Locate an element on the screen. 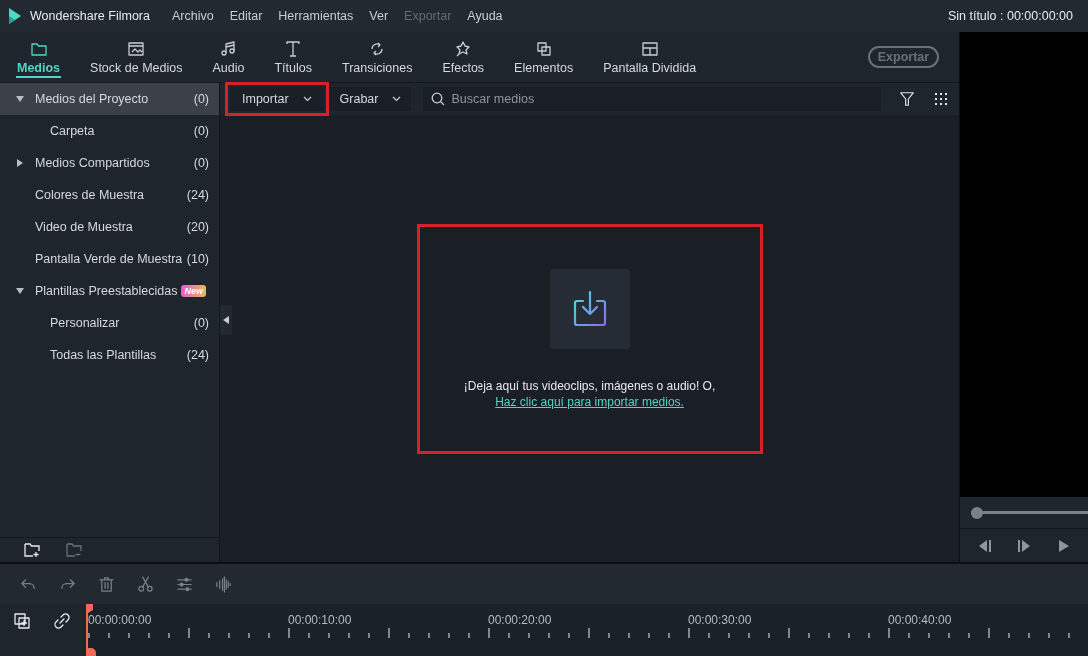 The width and height of the screenshot is (1088, 656). drop-message: ¡Deja aquí tus videoclips, imágenes o audio! O, is located at coordinates (589, 385).